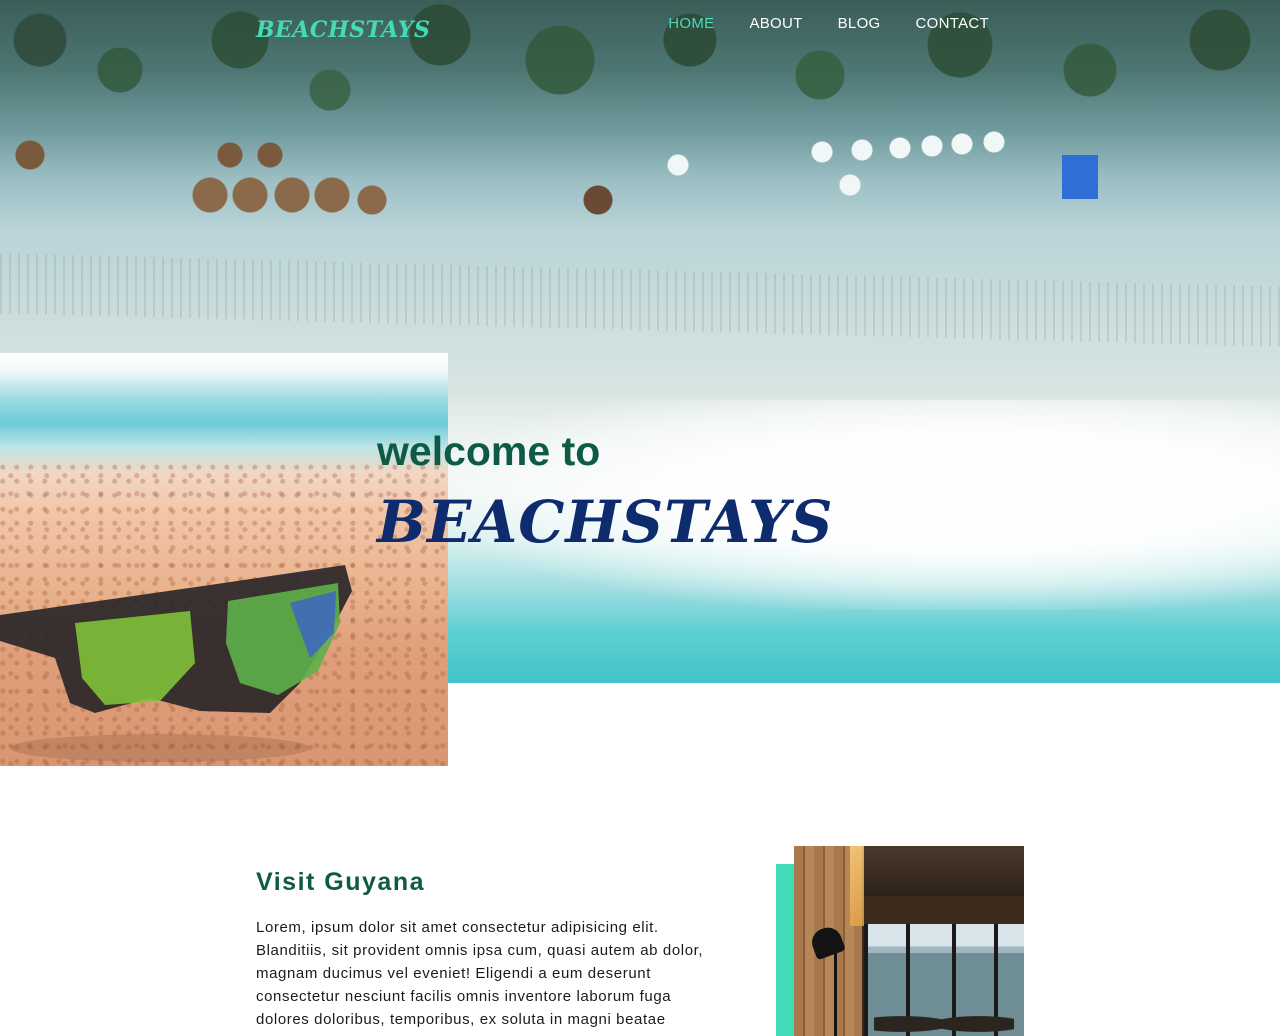 This screenshot has width=1280, height=1036. I want to click on sunglasses-graphic, so click(176, 663).